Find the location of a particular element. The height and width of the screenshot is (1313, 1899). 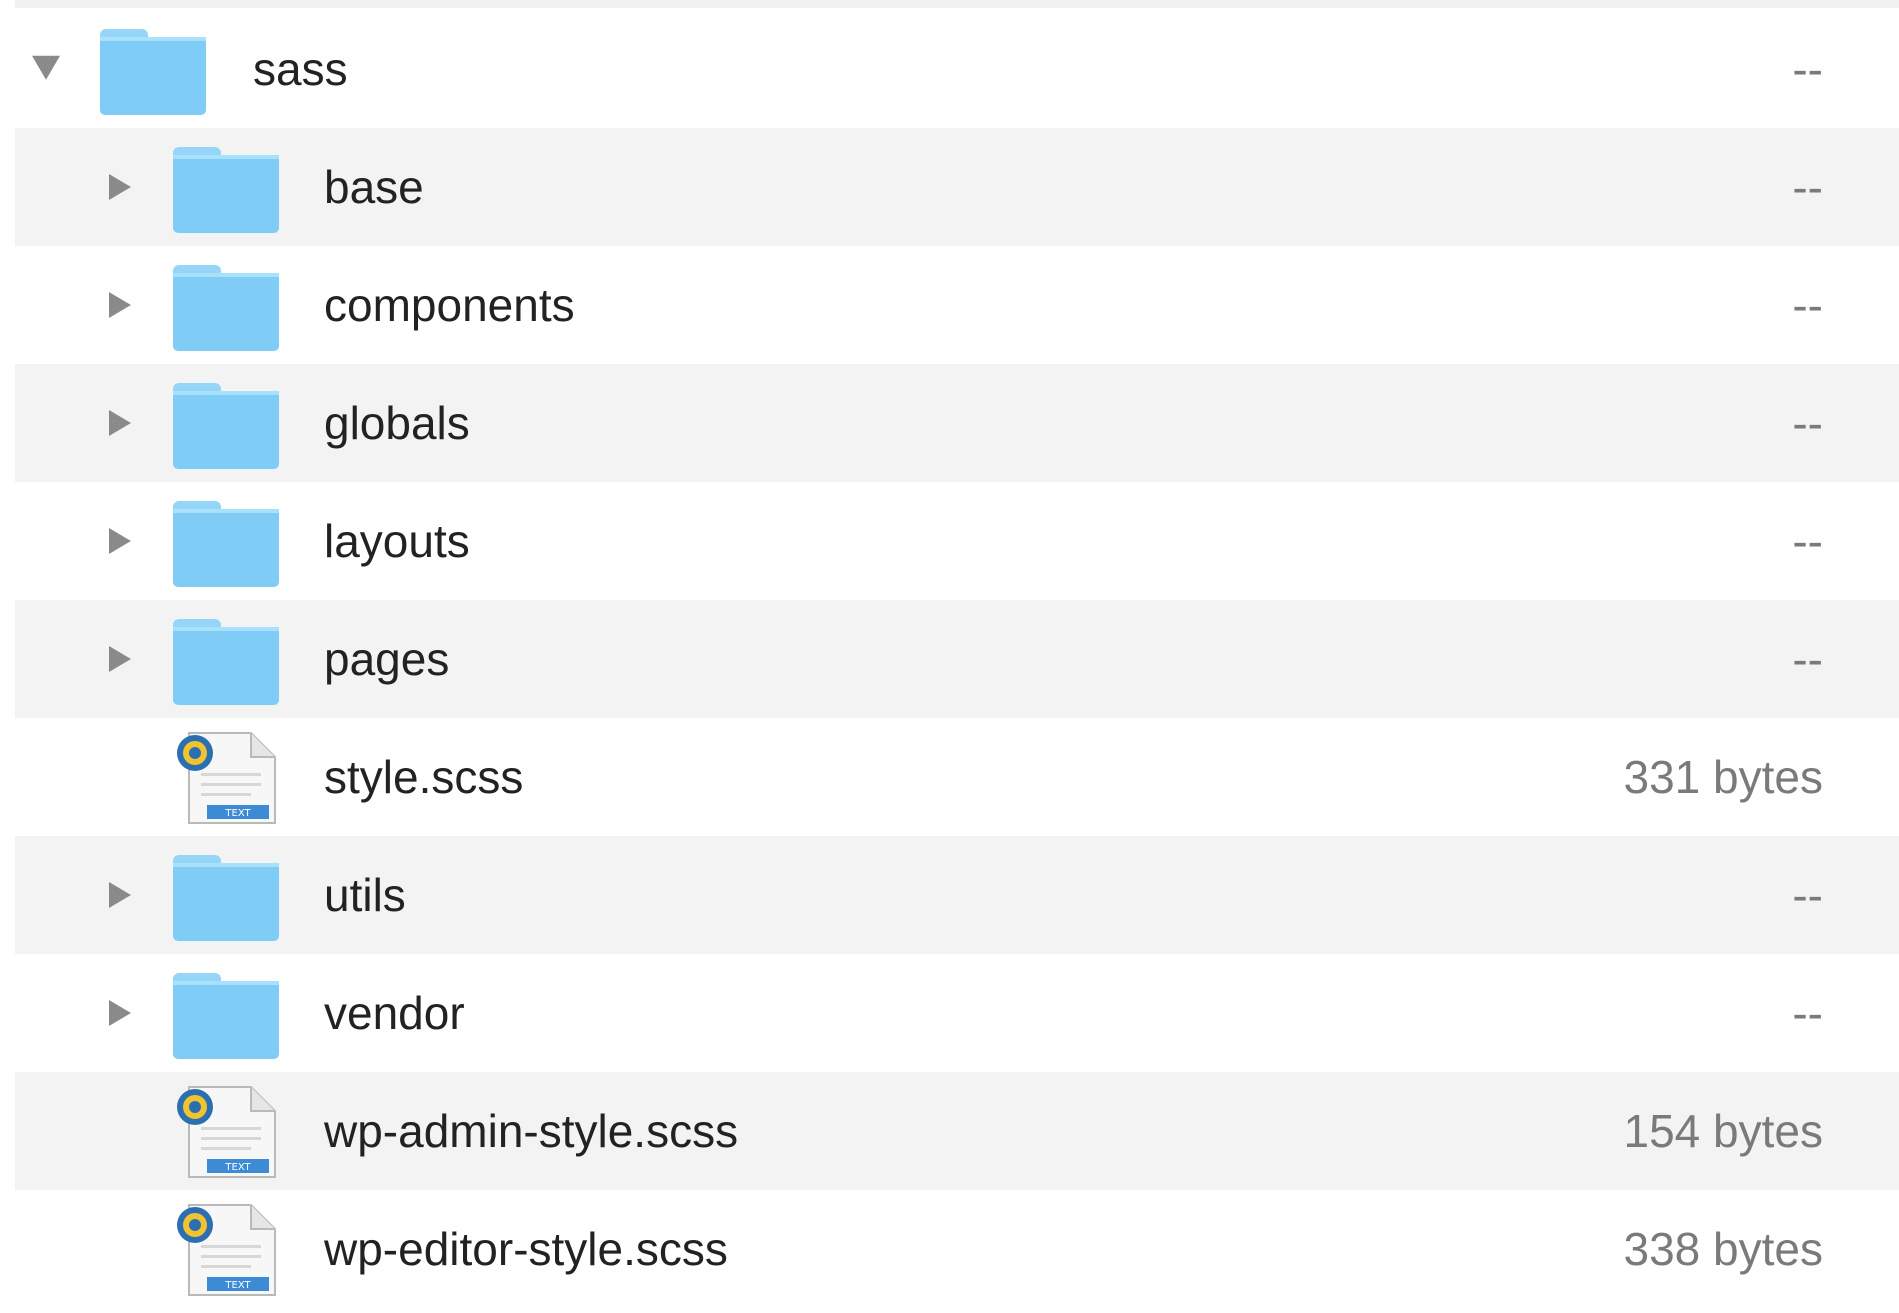

list-item-pages: pages -- is located at coordinates (957, 659).